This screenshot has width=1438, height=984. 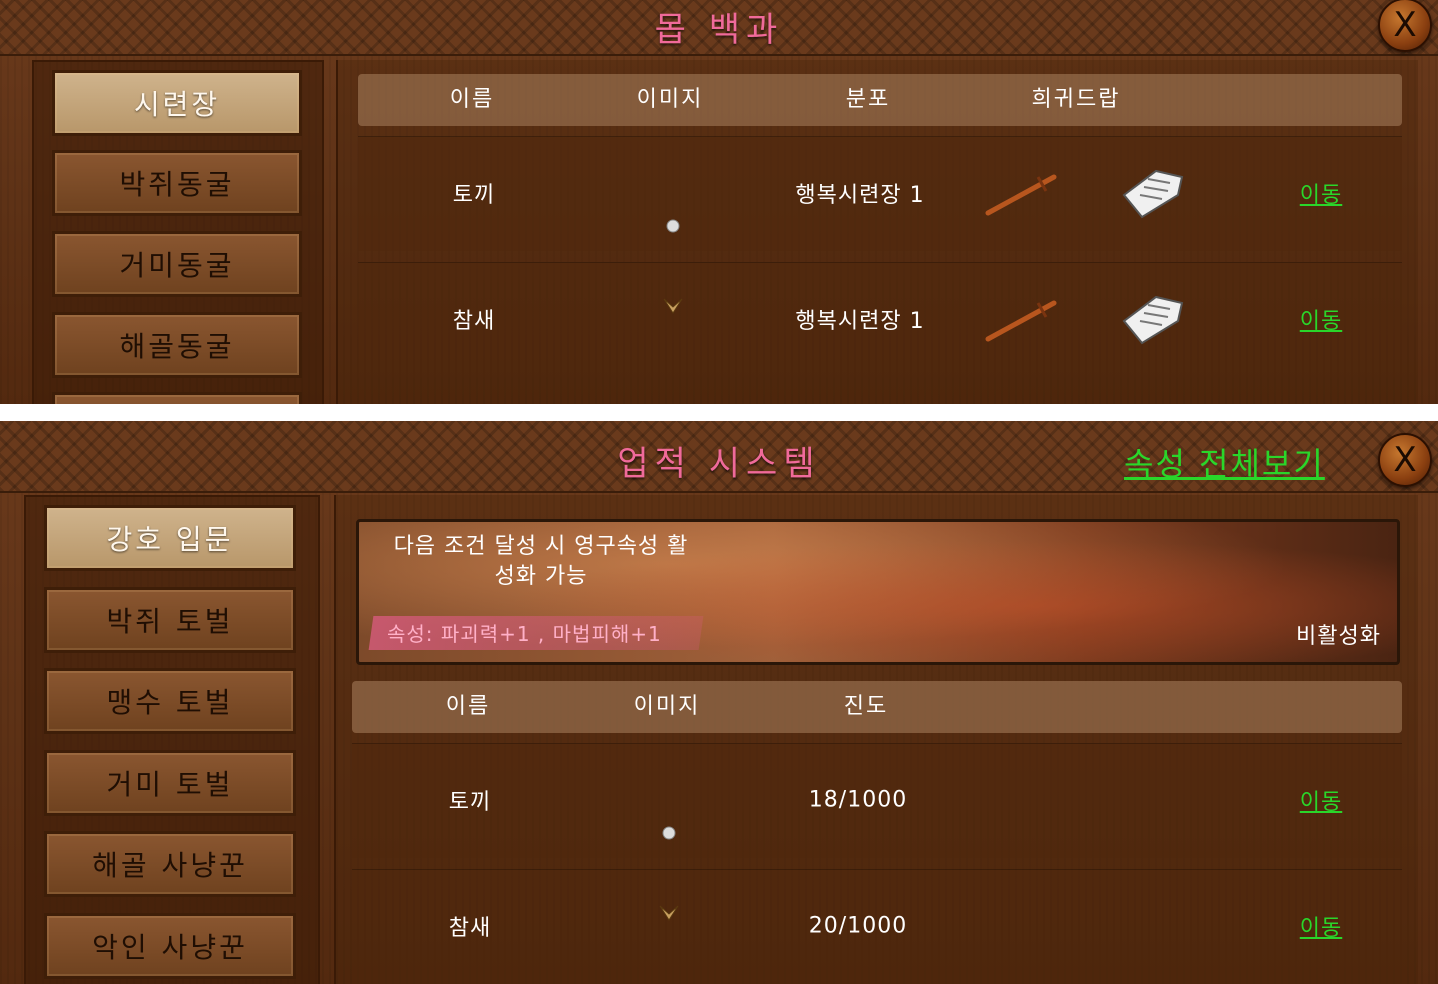 What do you see at coordinates (177, 345) in the screenshot?
I see `sidebar-item-skeleton-cave: 해골동굴` at bounding box center [177, 345].